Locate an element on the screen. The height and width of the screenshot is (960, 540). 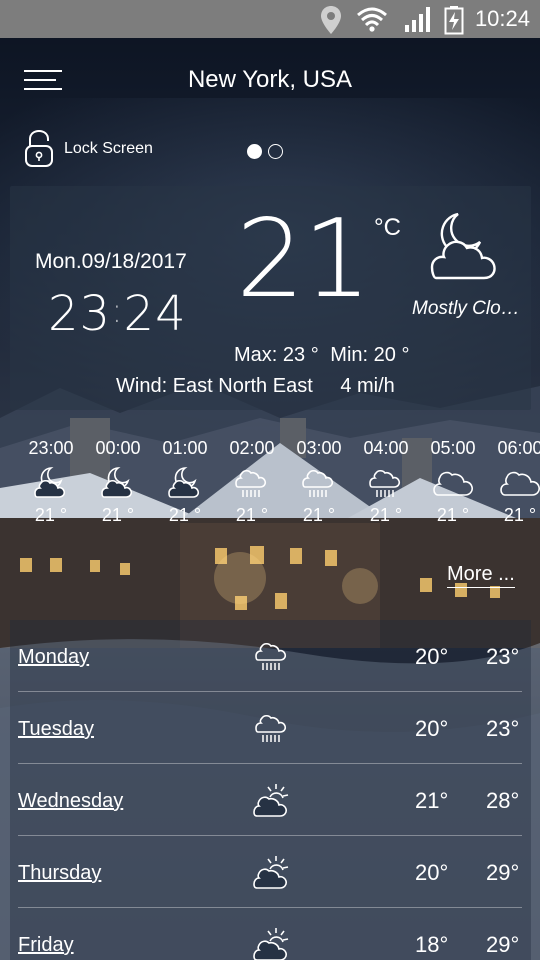
wifi-icon is located at coordinates (372, 19).